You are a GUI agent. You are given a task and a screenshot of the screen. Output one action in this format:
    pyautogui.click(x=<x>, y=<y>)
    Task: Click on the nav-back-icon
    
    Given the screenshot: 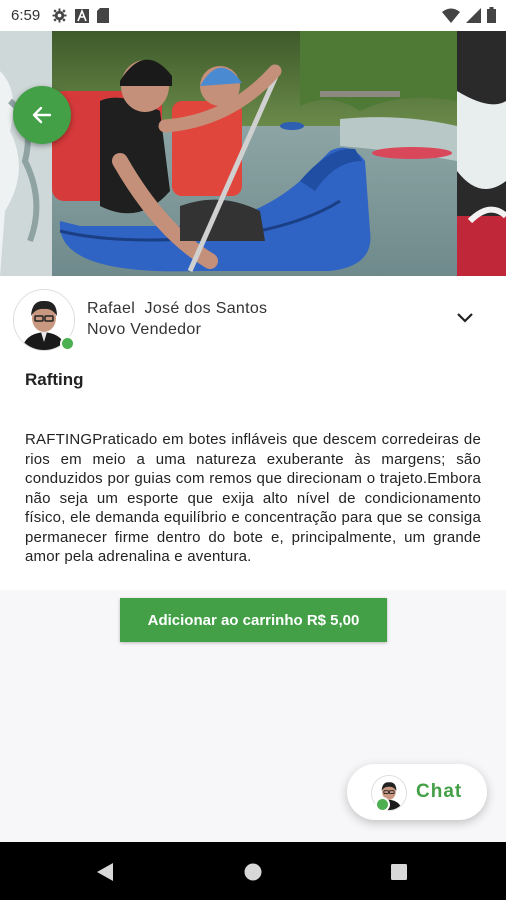 What is the action you would take?
    pyautogui.click(x=105, y=872)
    